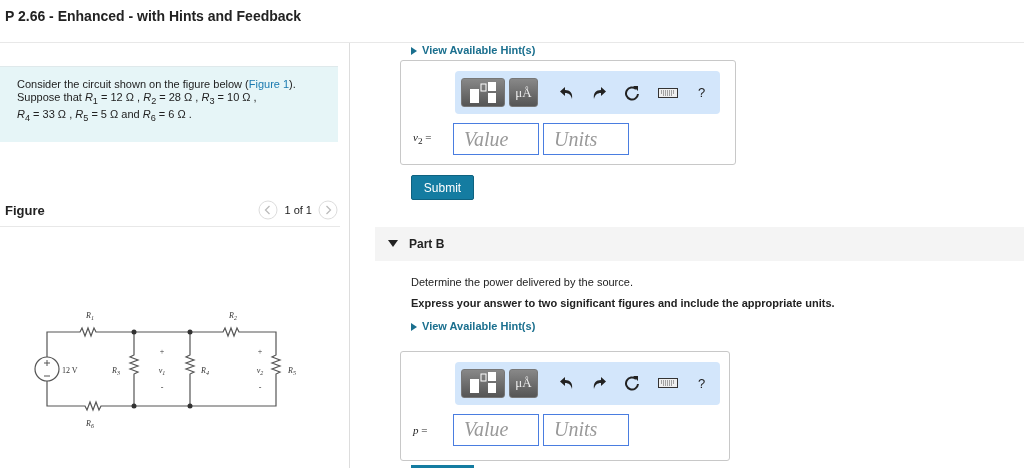 This screenshot has height=468, width=1024. Describe the element at coordinates (269, 84) in the screenshot. I see `figure-link: Figure 1` at that location.